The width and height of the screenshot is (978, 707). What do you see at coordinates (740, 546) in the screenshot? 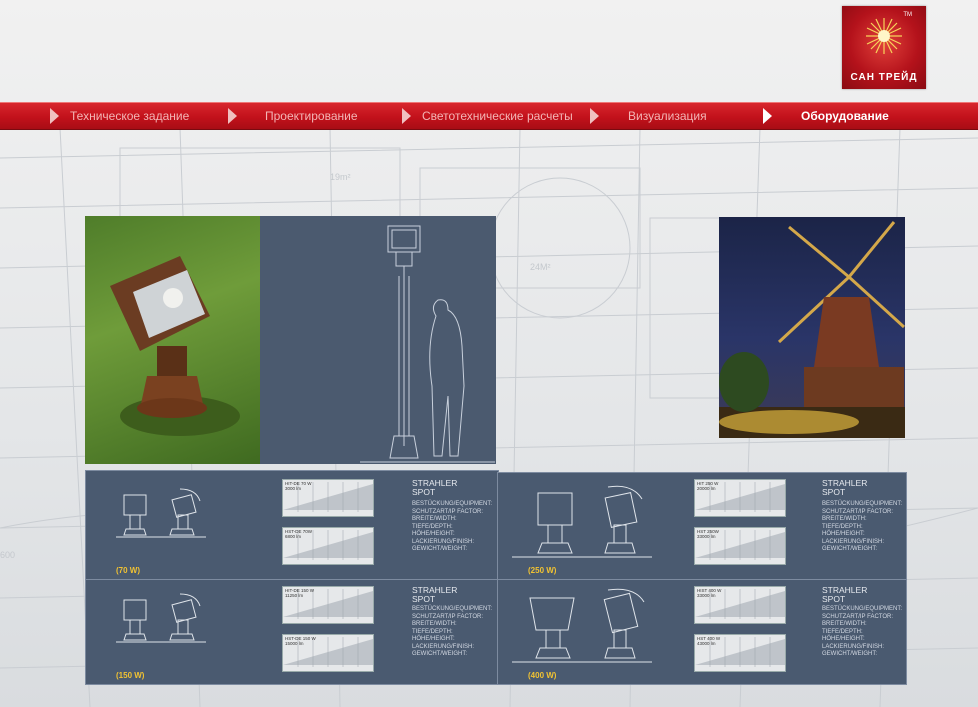
I see `photometric-chart: HST 250W 33000 lm` at bounding box center [740, 546].